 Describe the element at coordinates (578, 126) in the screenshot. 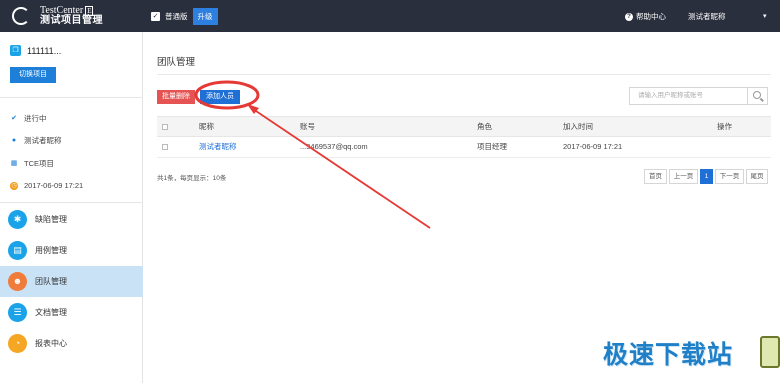

I see `column-joined: 加入时间` at that location.